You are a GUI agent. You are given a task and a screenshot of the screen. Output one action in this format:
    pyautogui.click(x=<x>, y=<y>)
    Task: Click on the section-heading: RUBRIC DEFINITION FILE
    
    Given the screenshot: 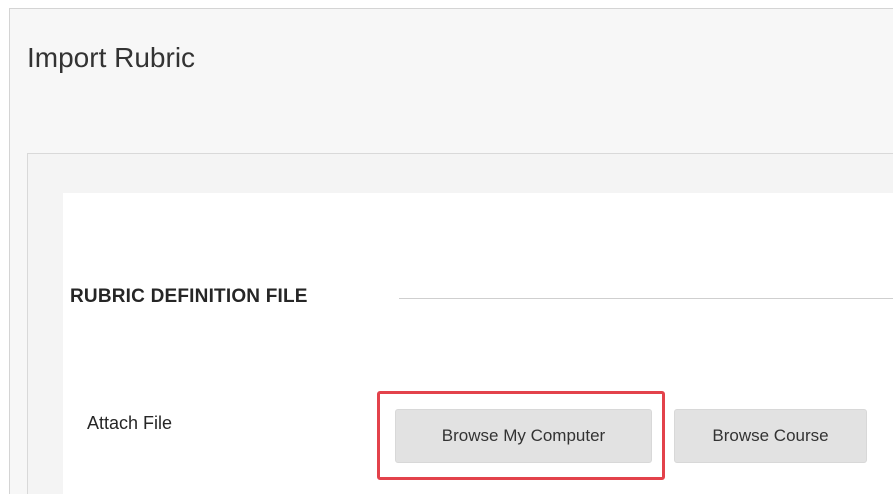 What is the action you would take?
    pyautogui.click(x=189, y=296)
    